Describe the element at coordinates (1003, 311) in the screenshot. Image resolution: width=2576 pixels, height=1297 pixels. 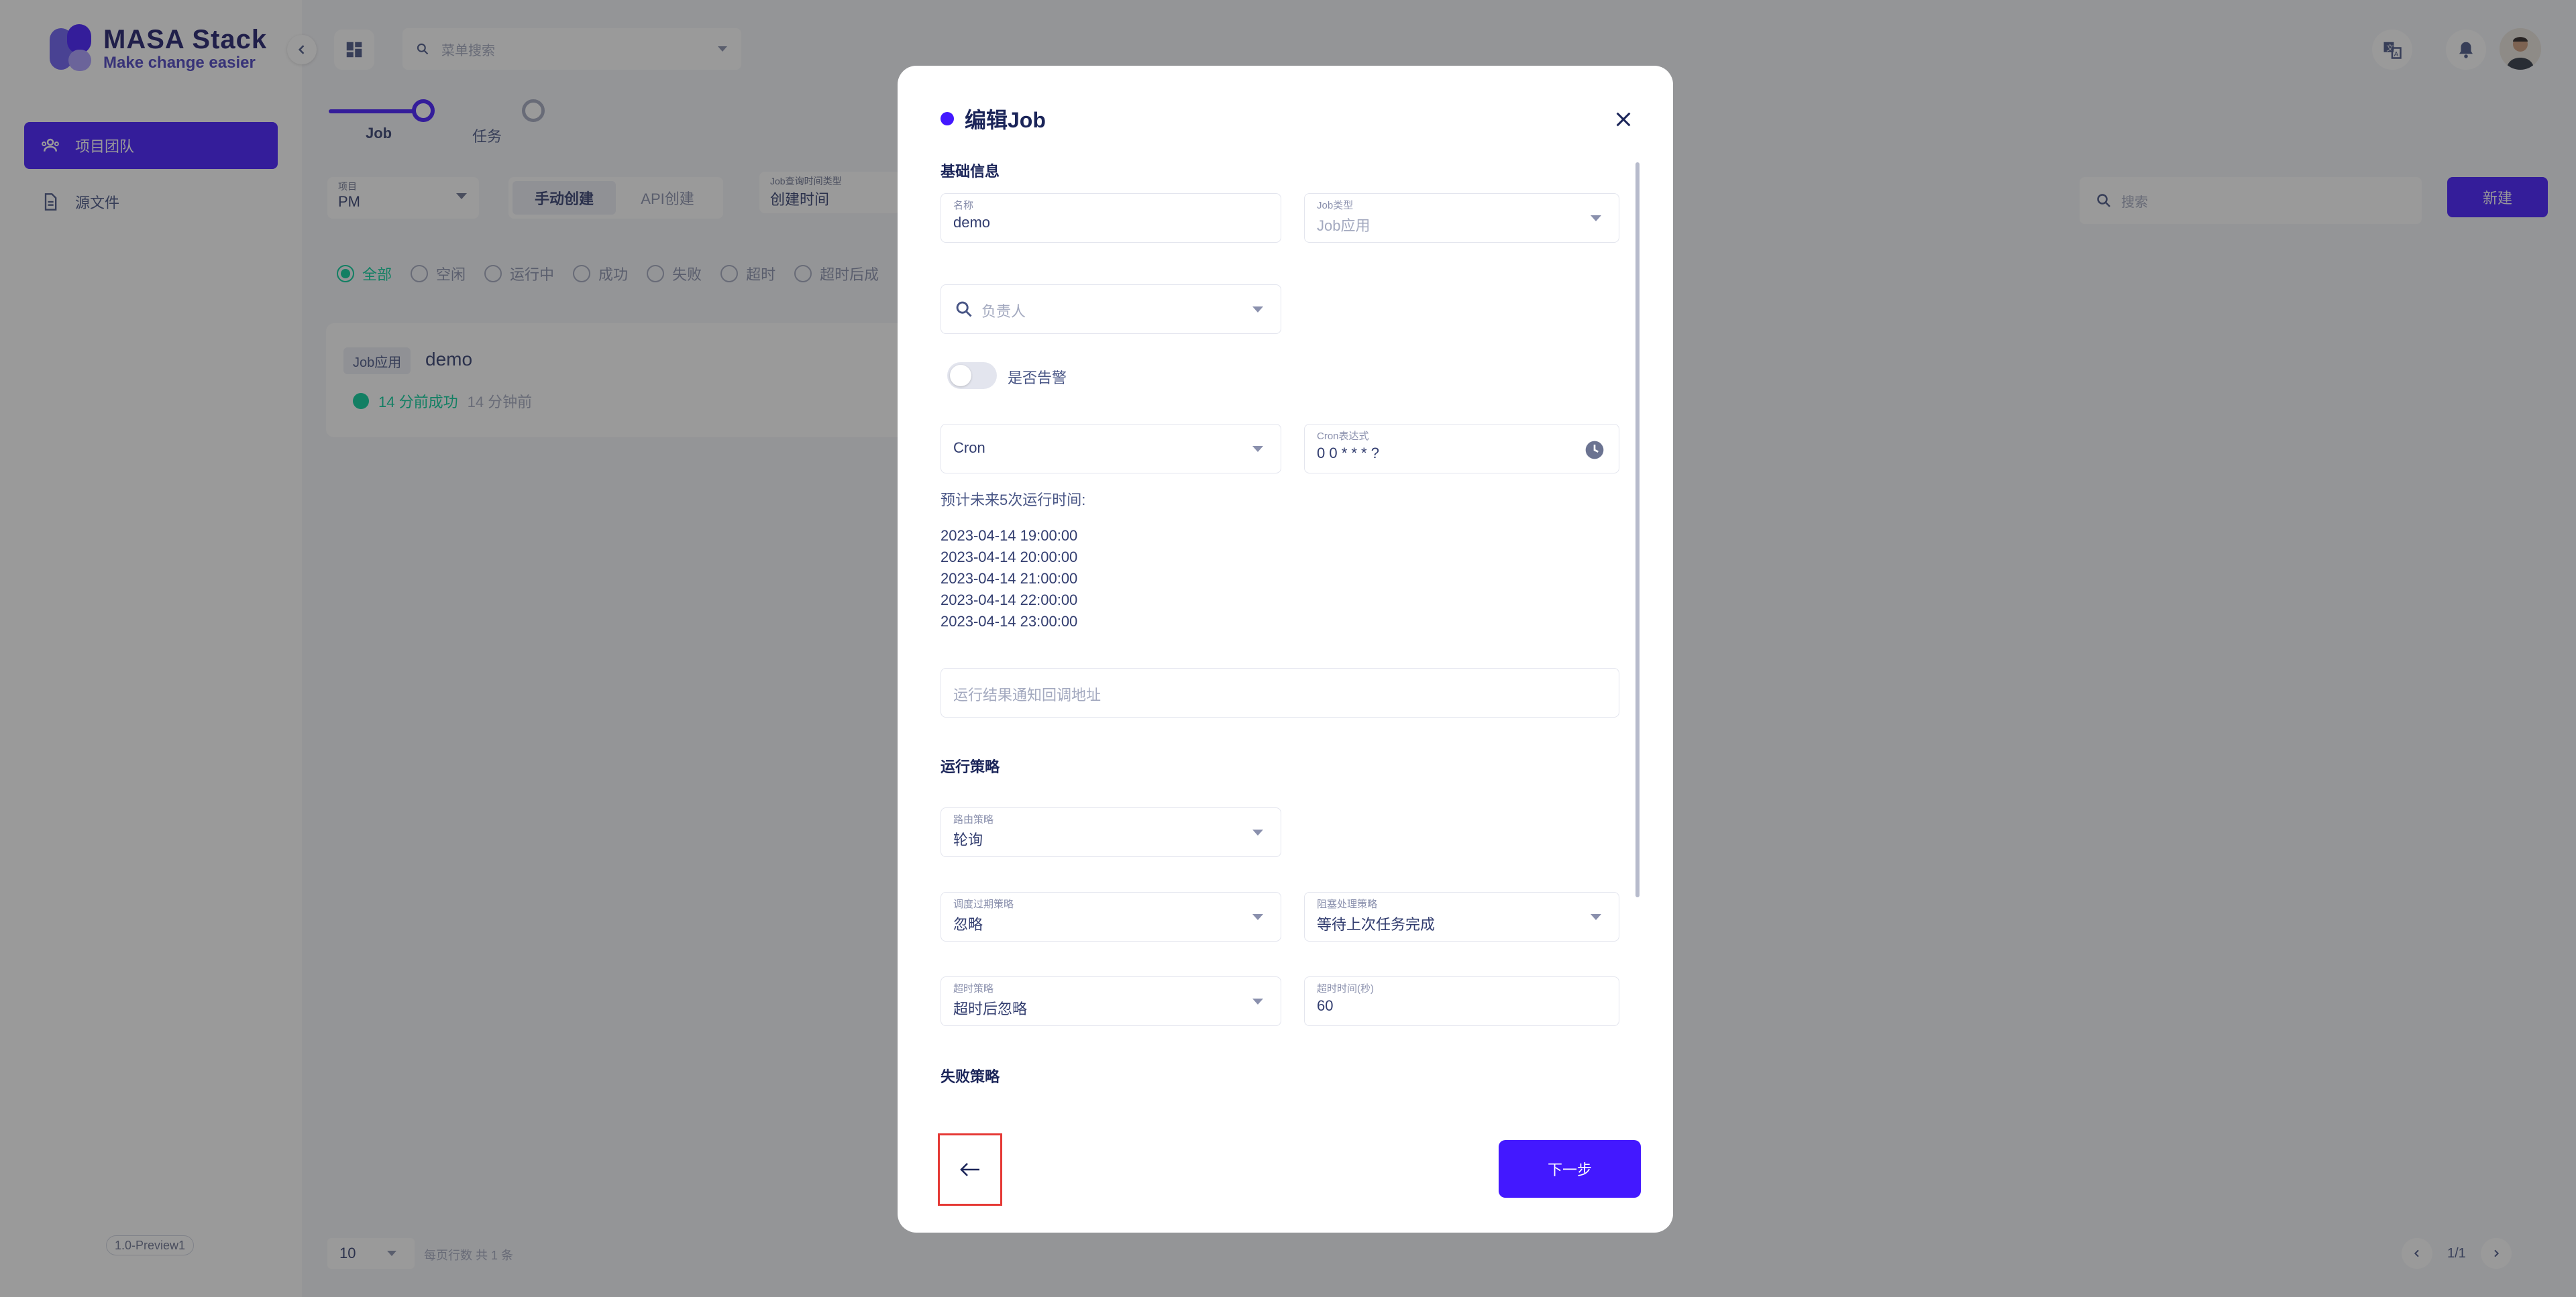
I see `owner-placeholder: 负责人` at that location.